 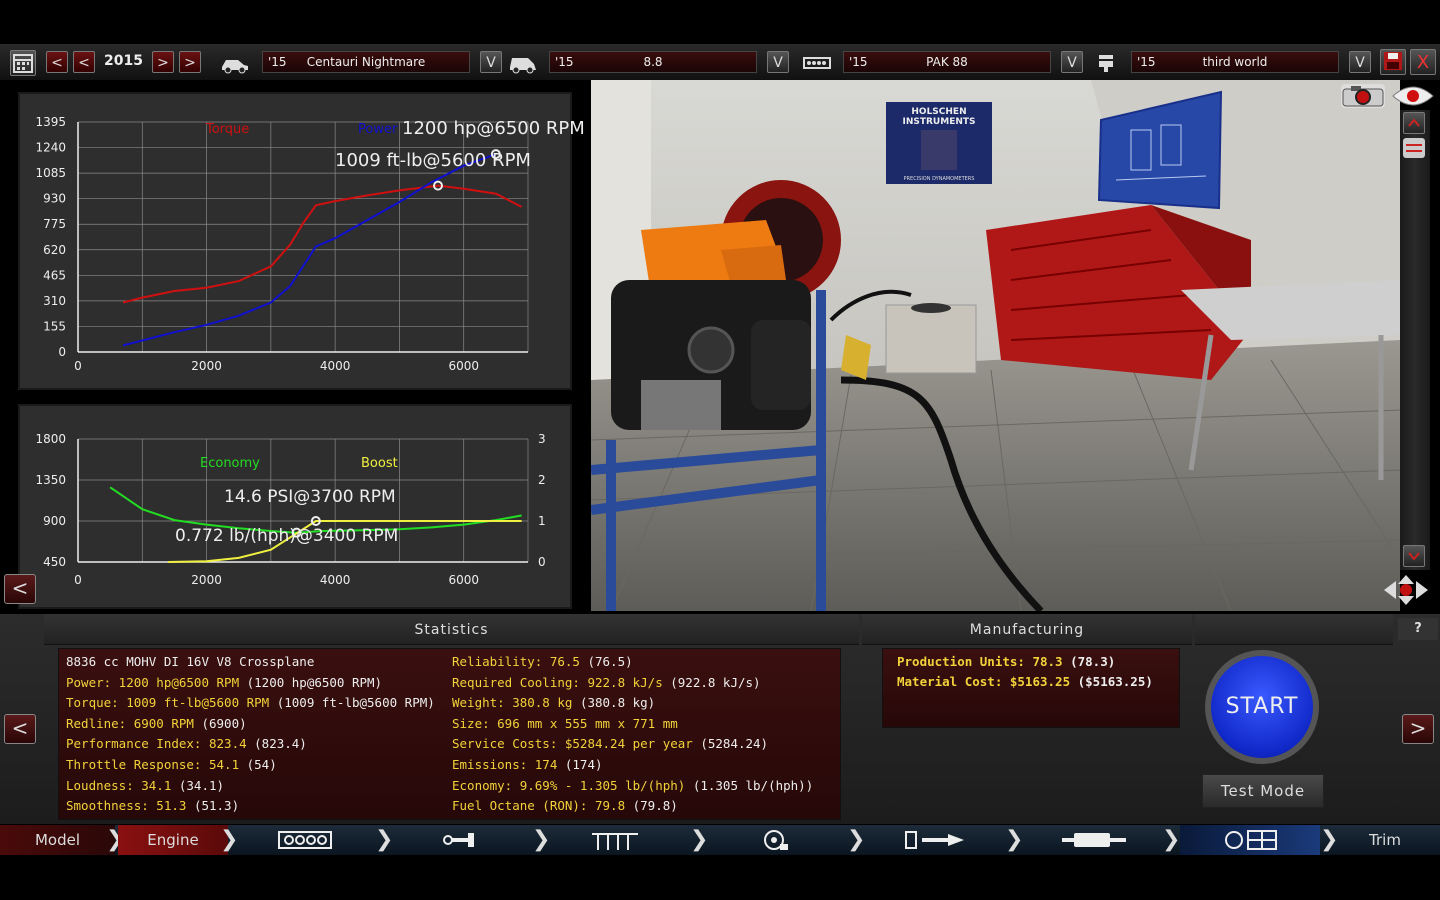 What do you see at coordinates (938, 112) in the screenshot?
I see `svg-text: HOLSCHEN` at bounding box center [938, 112].